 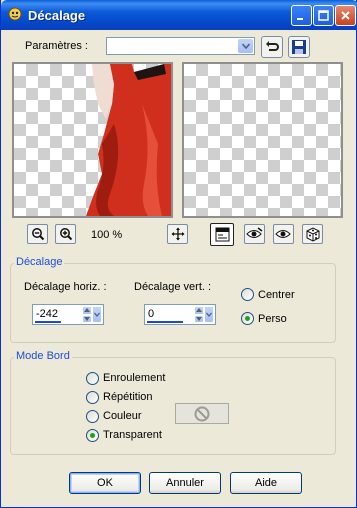 I want to click on vertical-offset-input: 0, so click(x=180, y=314).